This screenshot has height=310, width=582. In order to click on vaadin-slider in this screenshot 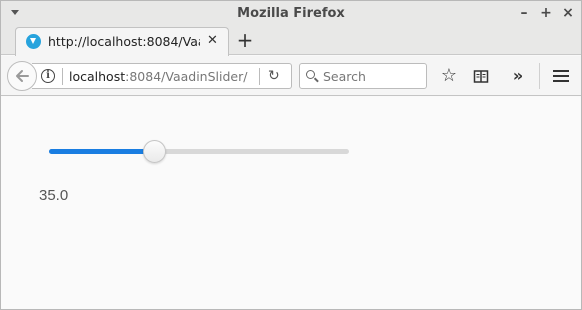, I will do `click(199, 151)`.